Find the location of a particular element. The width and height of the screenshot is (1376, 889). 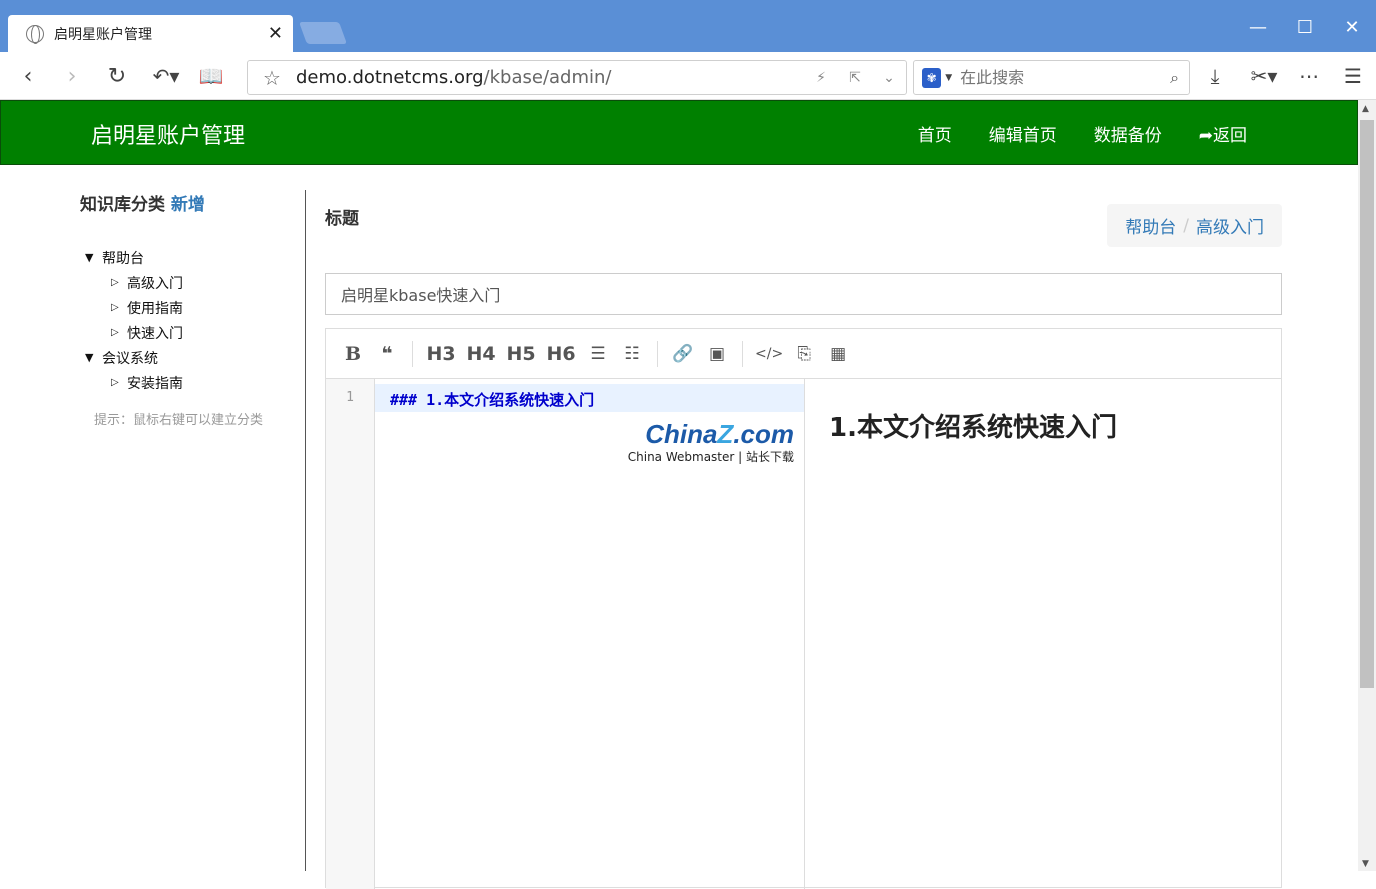

nav-data-backup: 数据备份 is located at coordinates (1128, 133).